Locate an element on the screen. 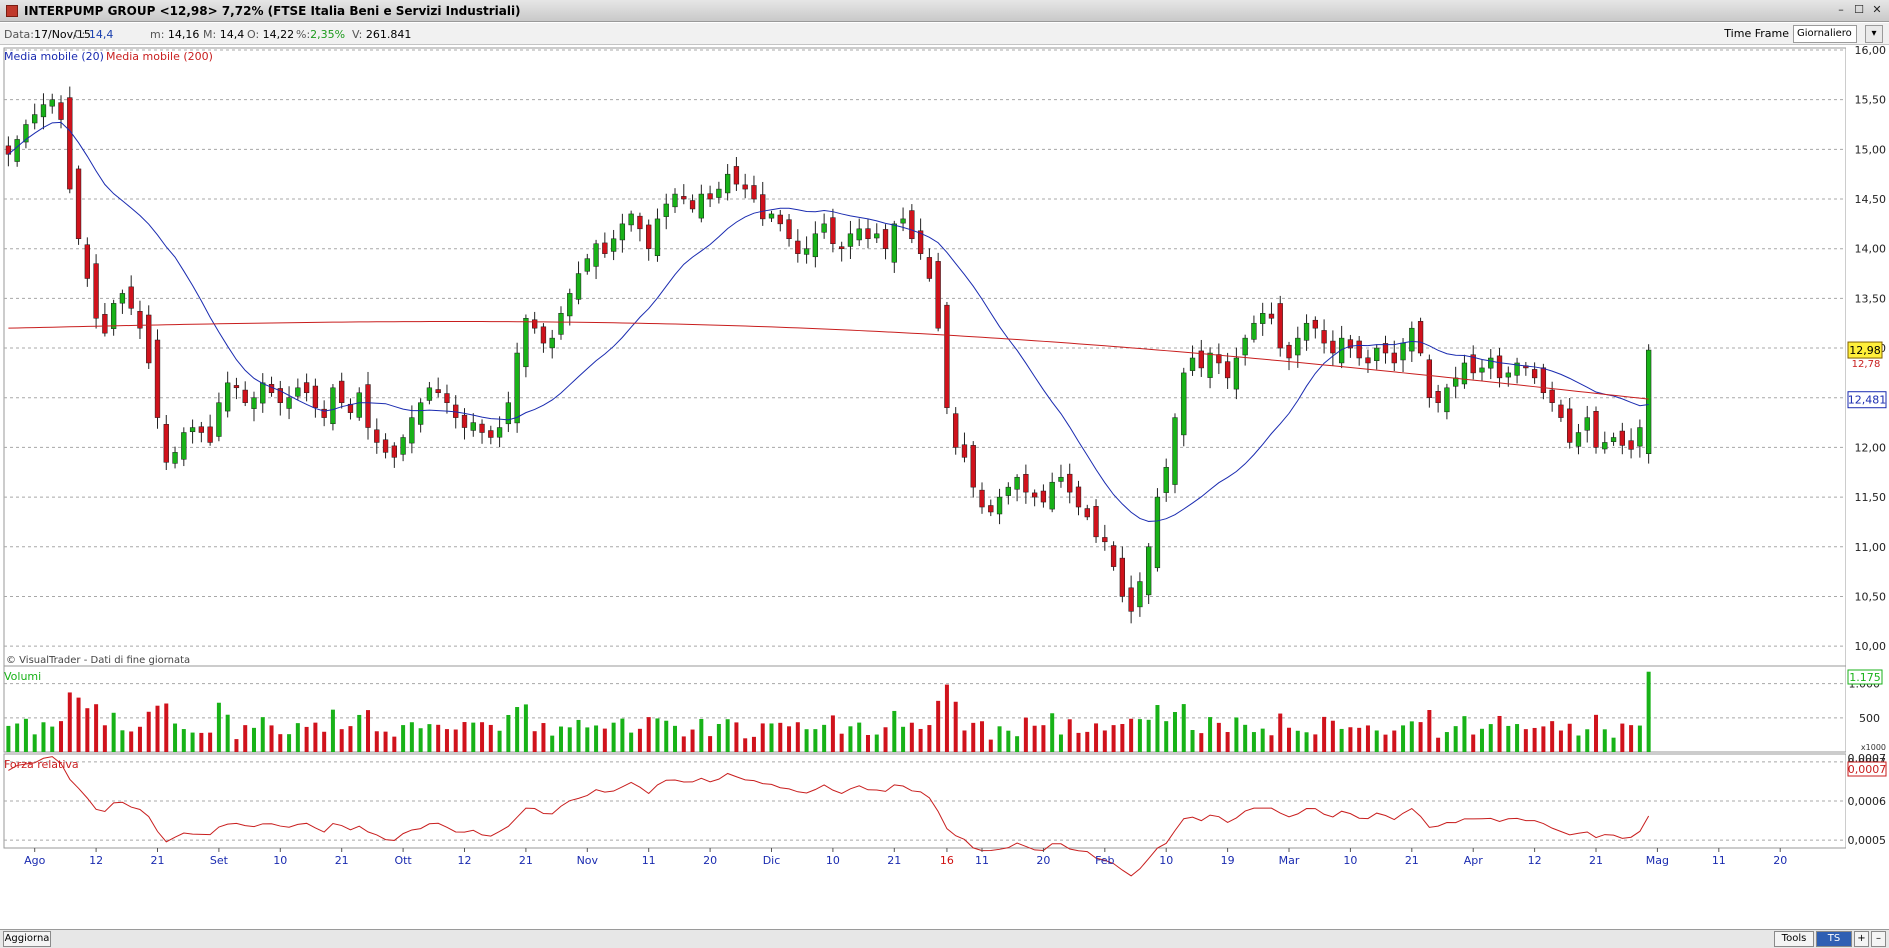 The height and width of the screenshot is (948, 1889). tools-button: Tools is located at coordinates (1794, 939).